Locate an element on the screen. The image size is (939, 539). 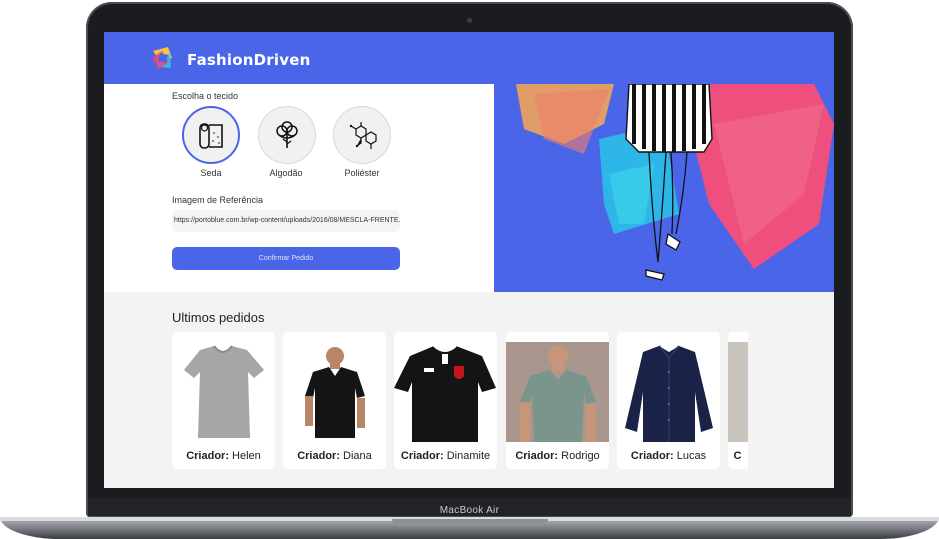
order-card: Criador: Lucas is located at coordinates (668, 400).